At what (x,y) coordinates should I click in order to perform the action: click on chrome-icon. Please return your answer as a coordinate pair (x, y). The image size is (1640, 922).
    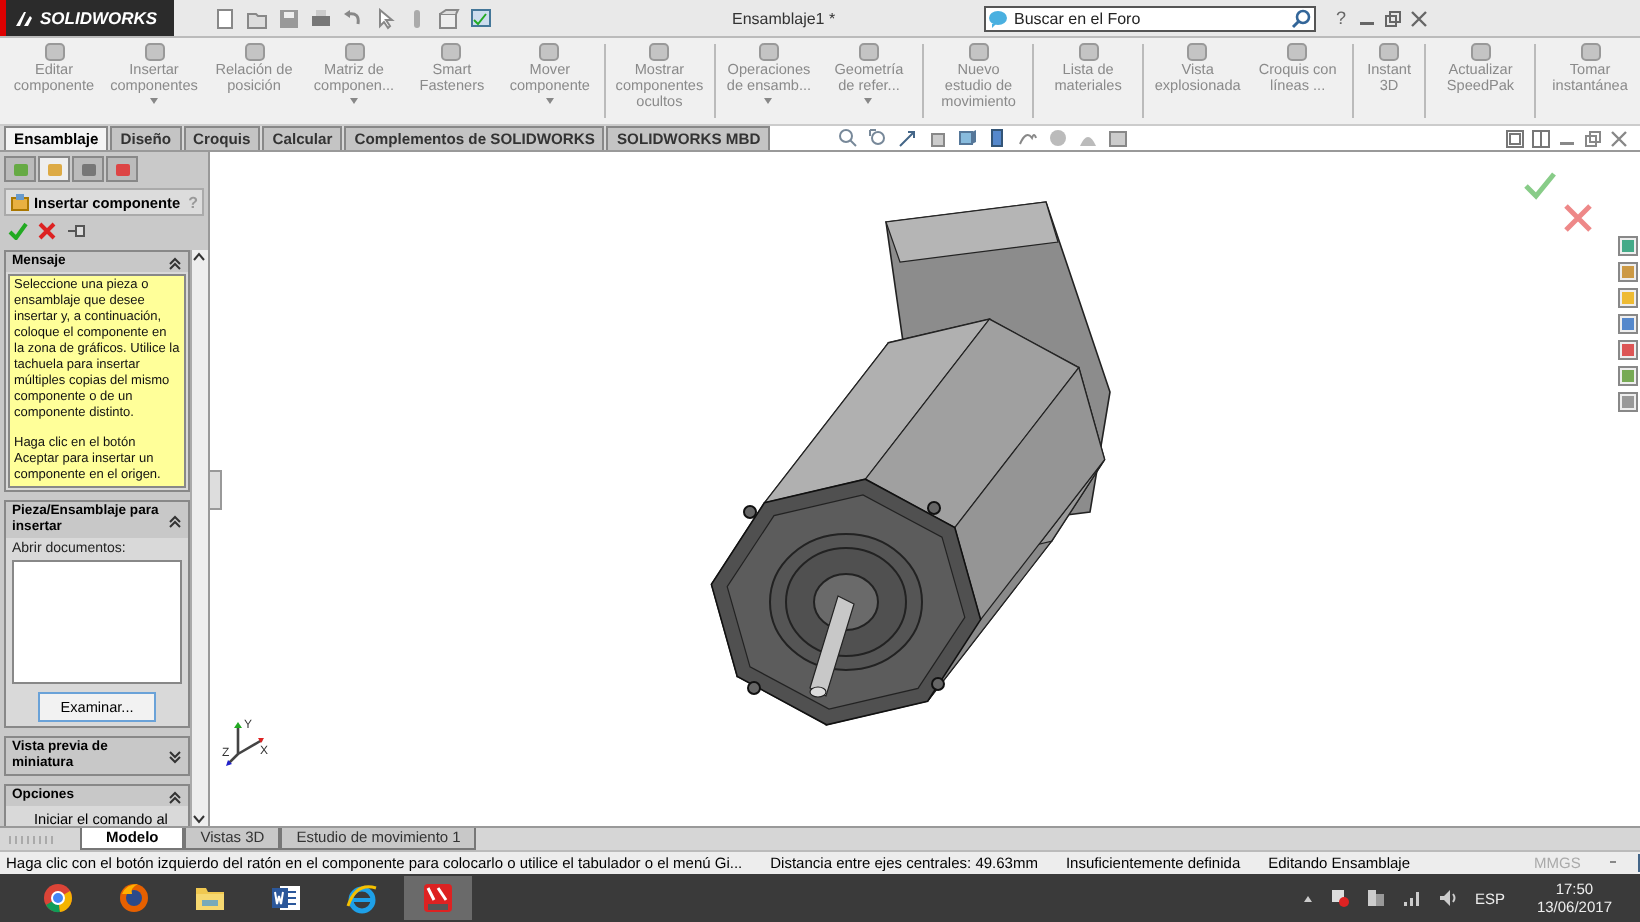
    Looking at the image, I should click on (58, 898).